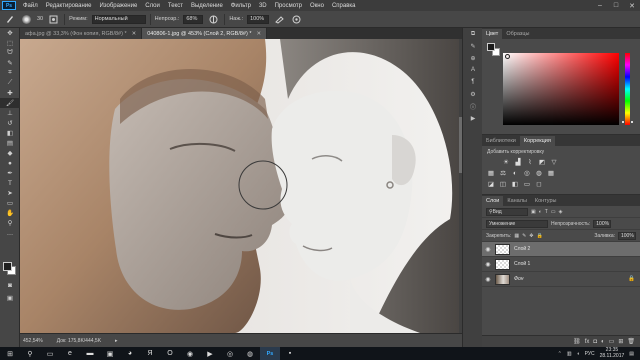 This screenshot has height=360, width=640. I want to click on info-panel-icon: ⓘ, so click(473, 106).